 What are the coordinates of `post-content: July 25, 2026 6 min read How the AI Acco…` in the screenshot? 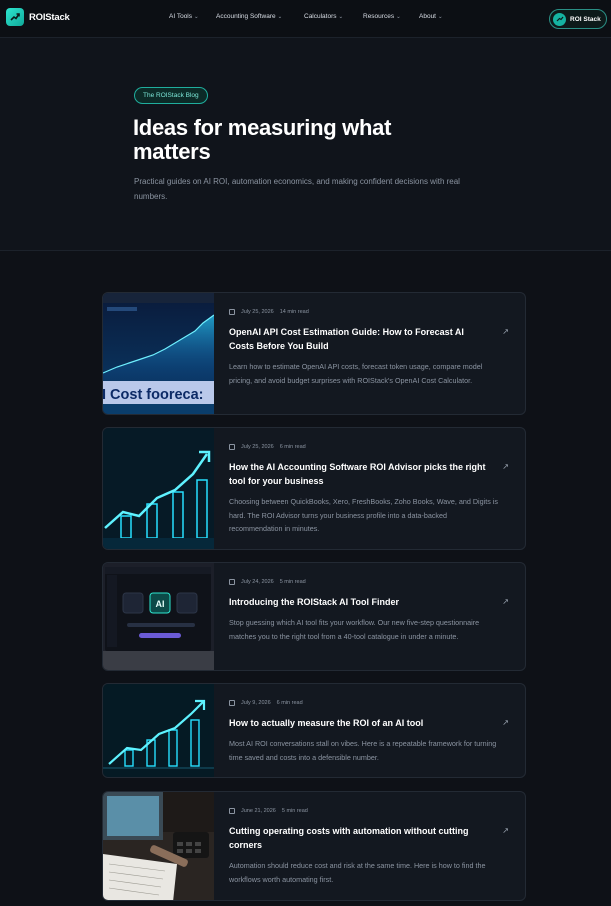 It's located at (370, 489).